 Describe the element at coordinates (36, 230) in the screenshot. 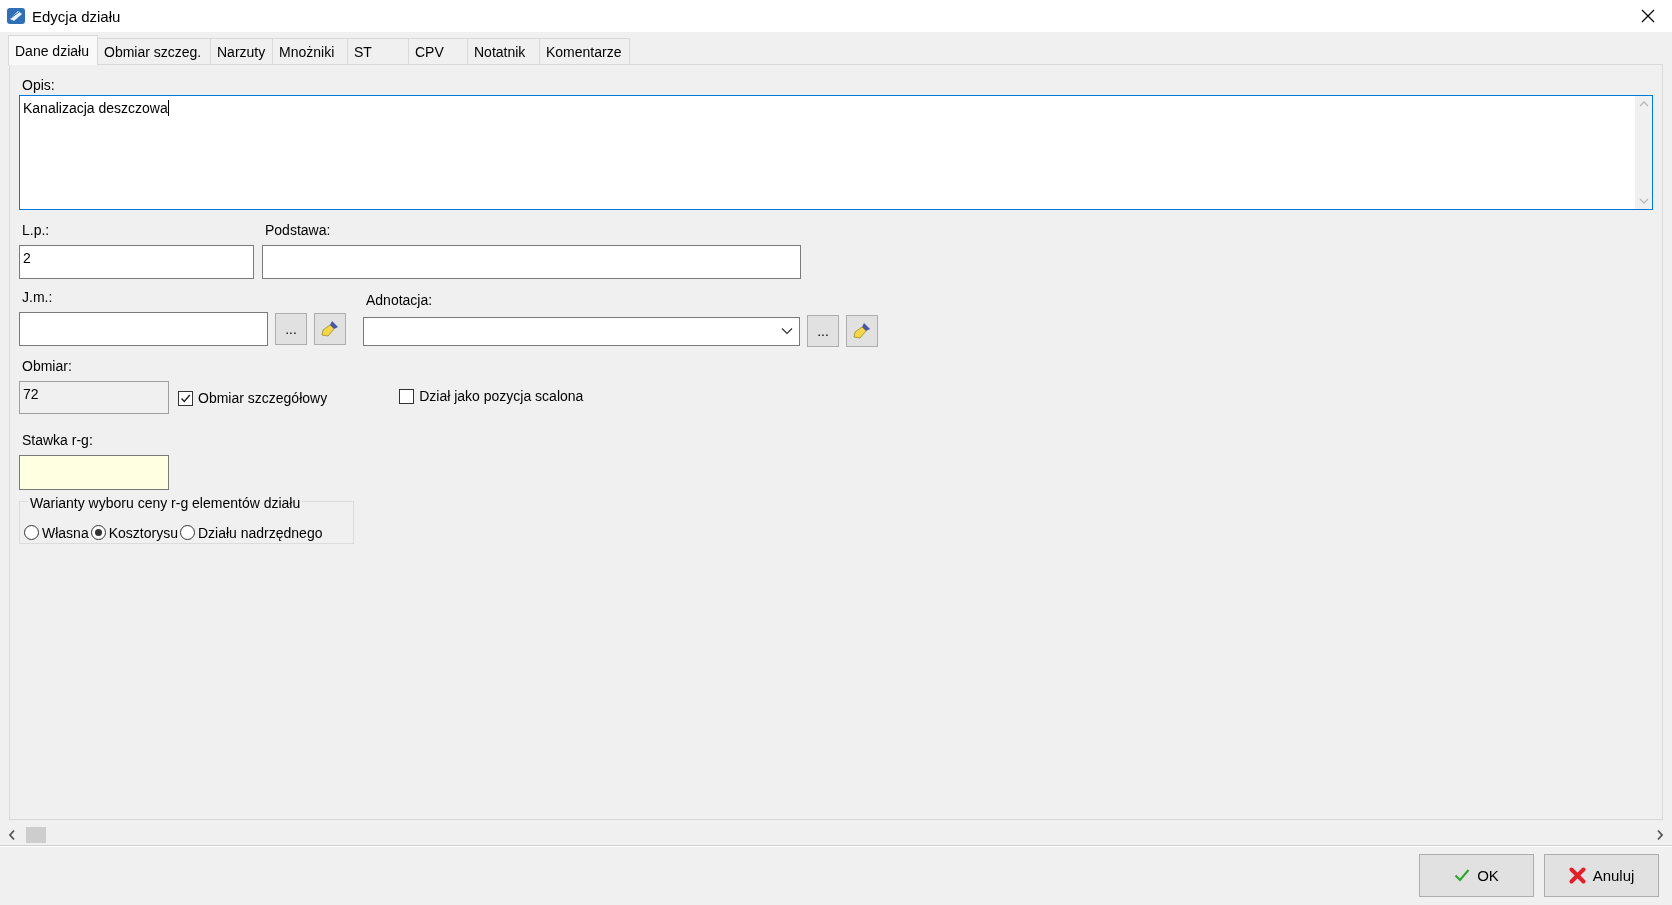

I see `field-label: L.p.:` at that location.